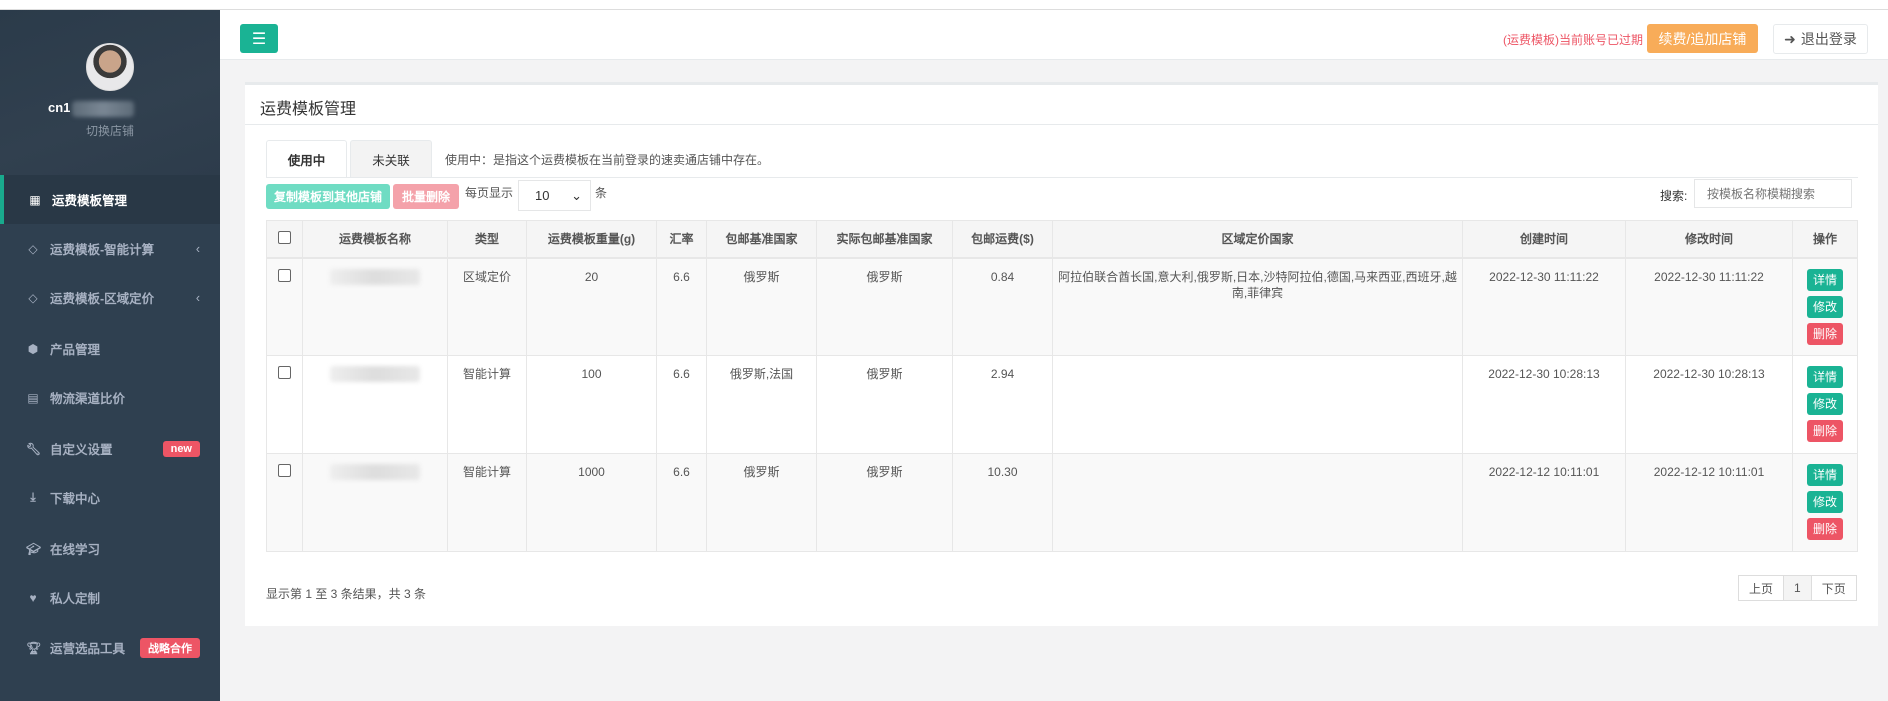 Image resolution: width=1888 pixels, height=701 pixels. What do you see at coordinates (487, 306) in the screenshot?
I see `type-cell: 区域定价` at bounding box center [487, 306].